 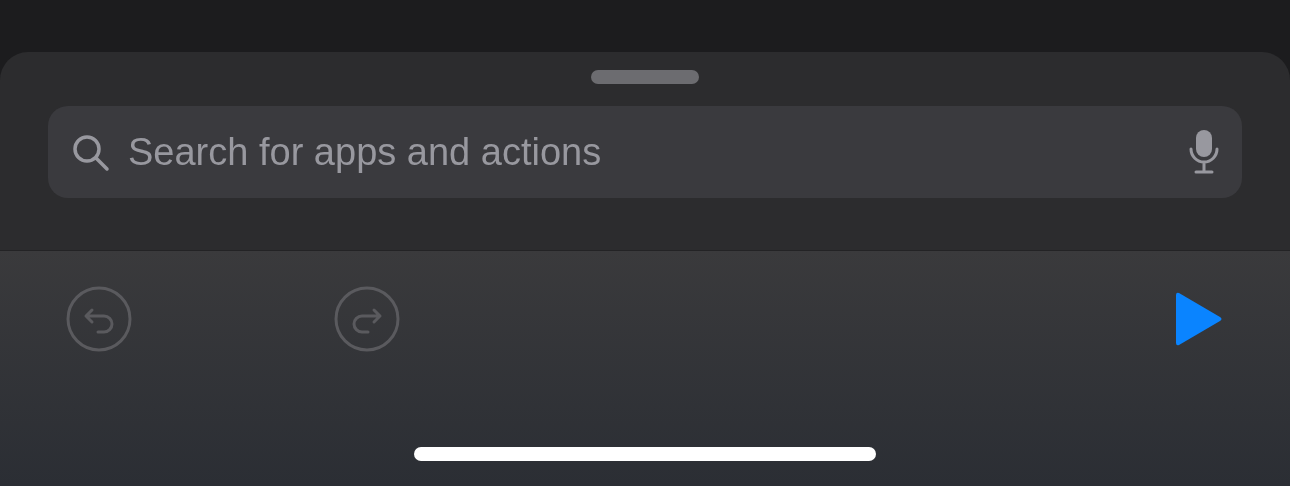 I want to click on play-button, so click(x=1199, y=319).